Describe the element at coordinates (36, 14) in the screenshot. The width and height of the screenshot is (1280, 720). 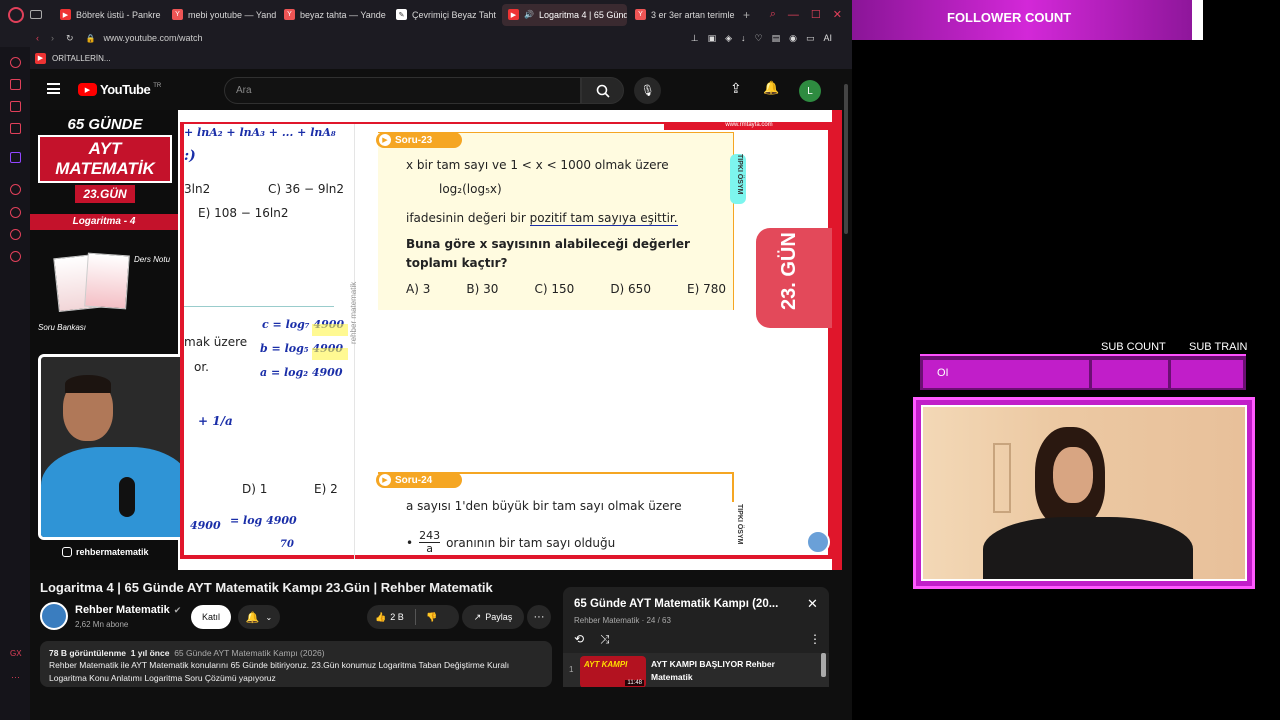
I see `tab-overview-icon` at that location.